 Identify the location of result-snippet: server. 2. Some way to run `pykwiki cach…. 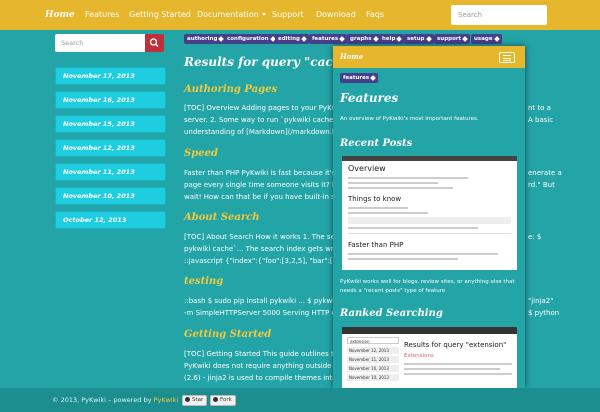
(265, 120).